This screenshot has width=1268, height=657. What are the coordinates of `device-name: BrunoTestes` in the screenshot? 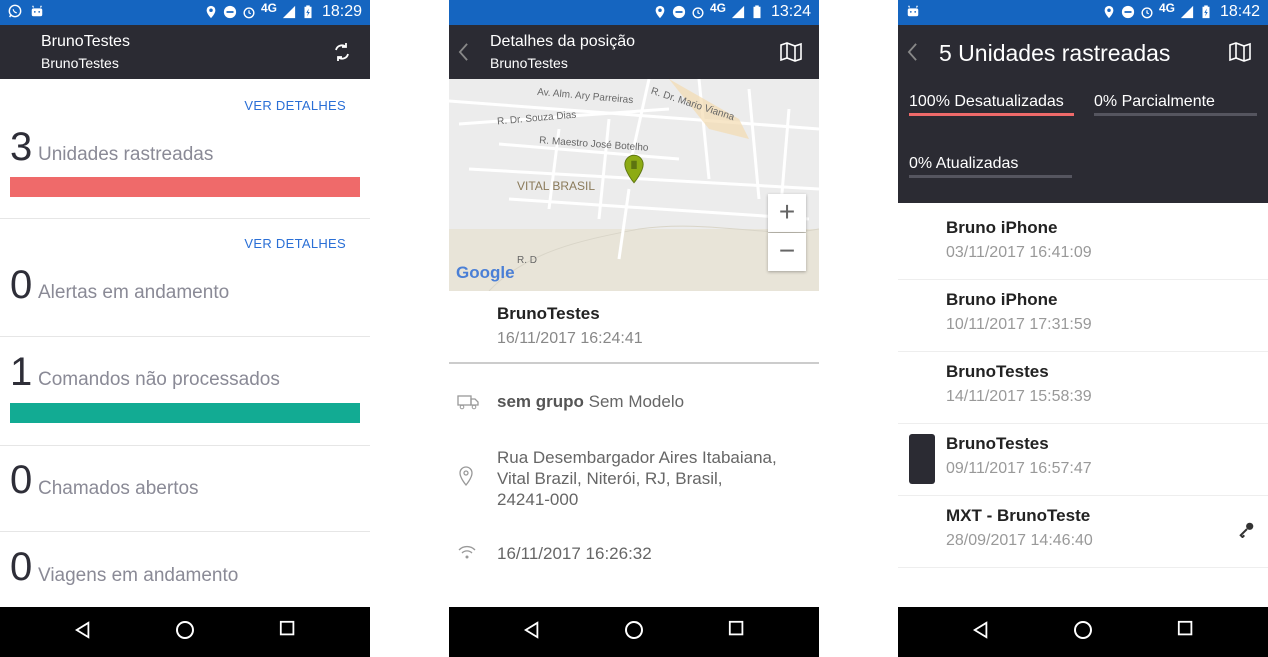 It's located at (548, 313).